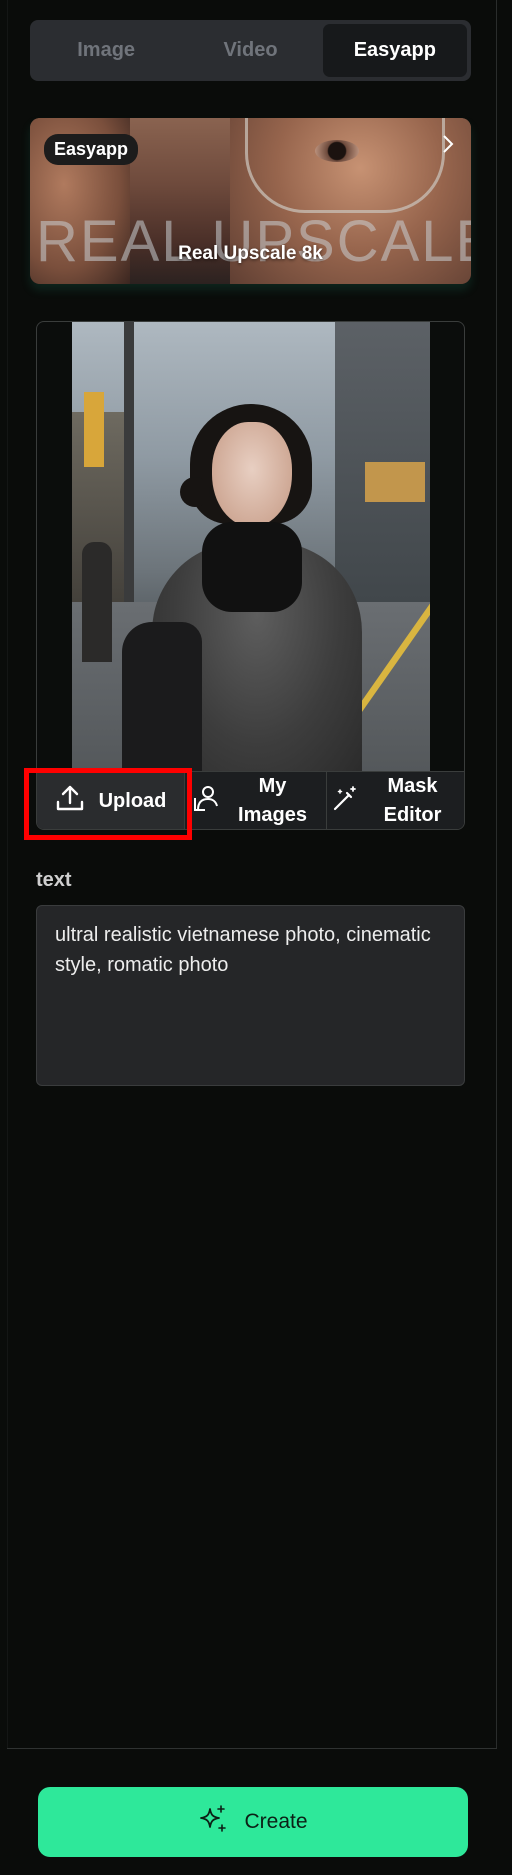 This screenshot has width=512, height=1875. I want to click on mode-tabs: Image Video Easyapp, so click(250, 50).